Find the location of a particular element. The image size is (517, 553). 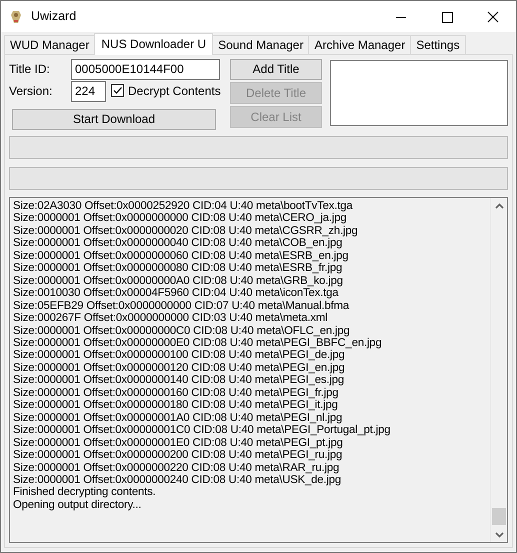

log-line: Size:0000001 Offset:0x0000000000 CID:08 U:40 meta\CERO_ja.jpg is located at coordinates (180, 218).